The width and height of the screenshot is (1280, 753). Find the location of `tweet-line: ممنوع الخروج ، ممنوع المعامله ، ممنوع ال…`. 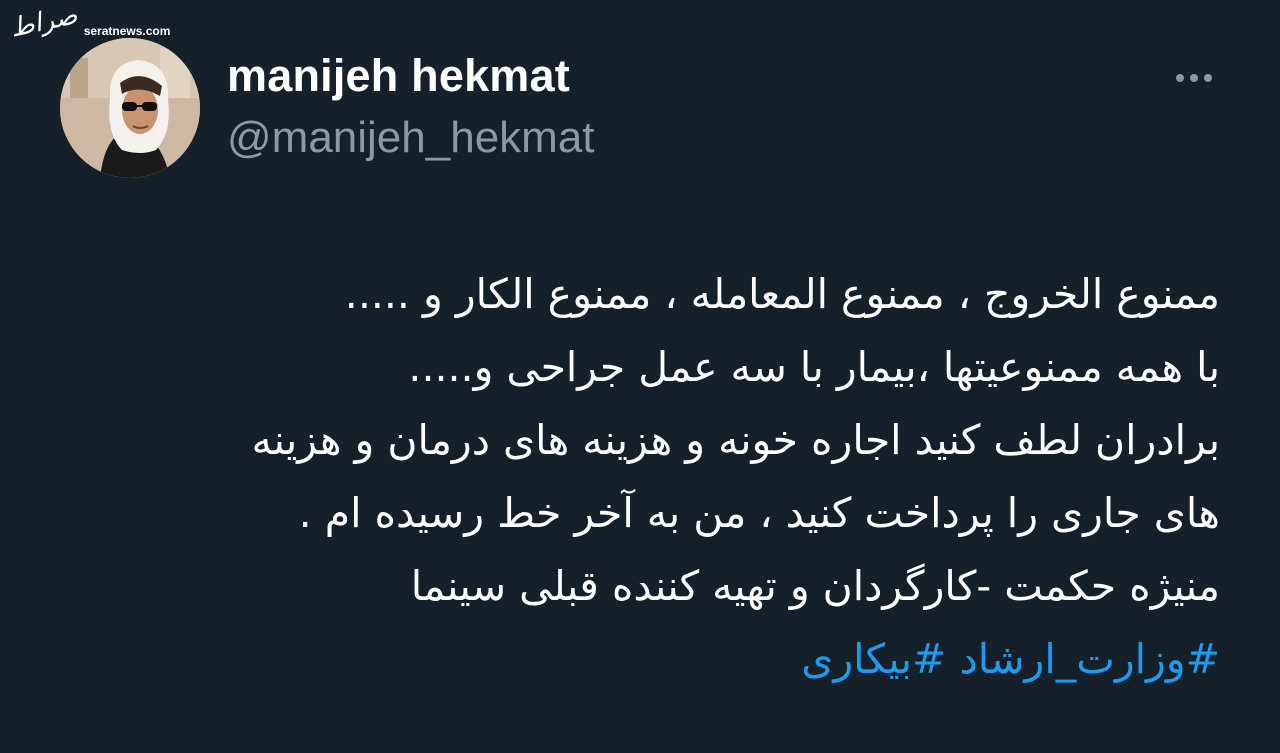

tweet-line: ممنوع الخروج ، ممنوع المعامله ، ممنوع ال… is located at coordinates (782, 294).